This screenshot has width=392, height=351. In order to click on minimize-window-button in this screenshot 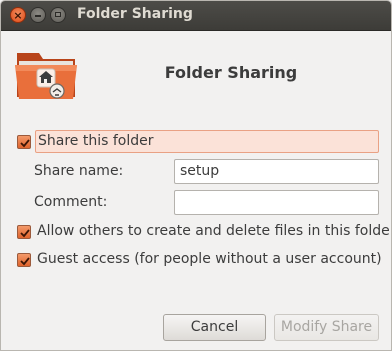, I will do `click(38, 15)`.